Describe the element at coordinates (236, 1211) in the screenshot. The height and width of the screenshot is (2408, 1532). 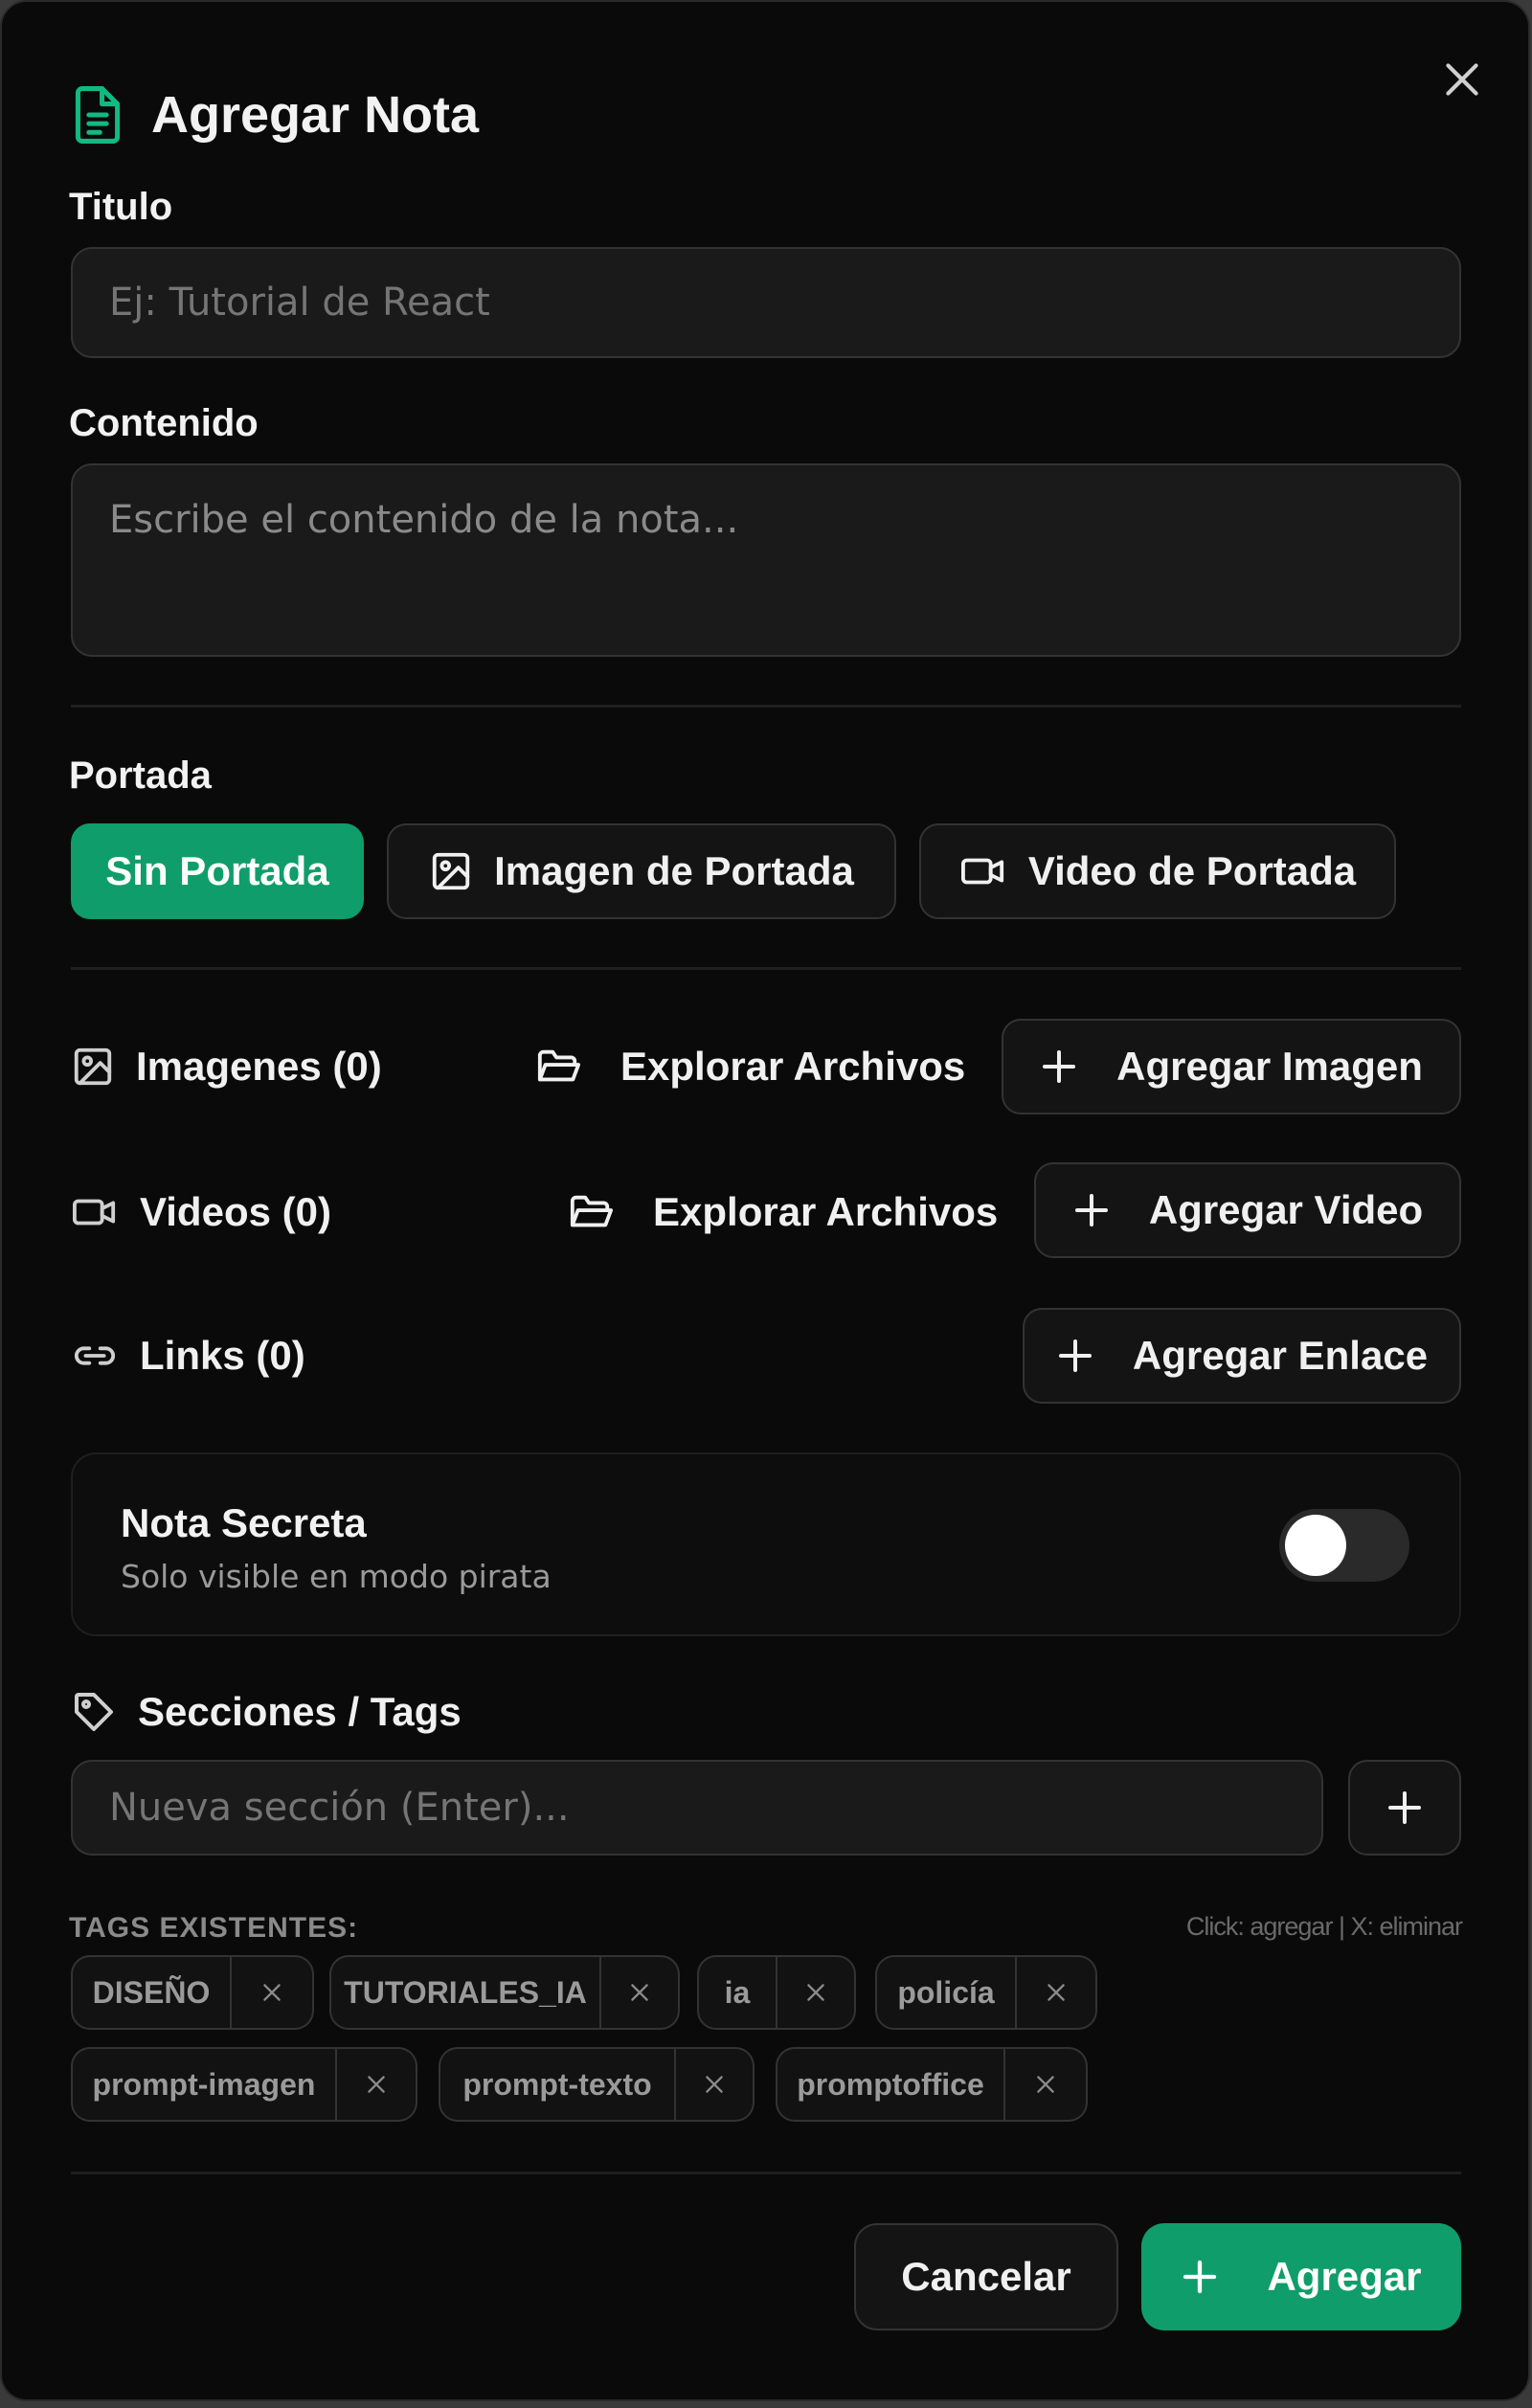
I see `videos-label: Videos (0)` at that location.